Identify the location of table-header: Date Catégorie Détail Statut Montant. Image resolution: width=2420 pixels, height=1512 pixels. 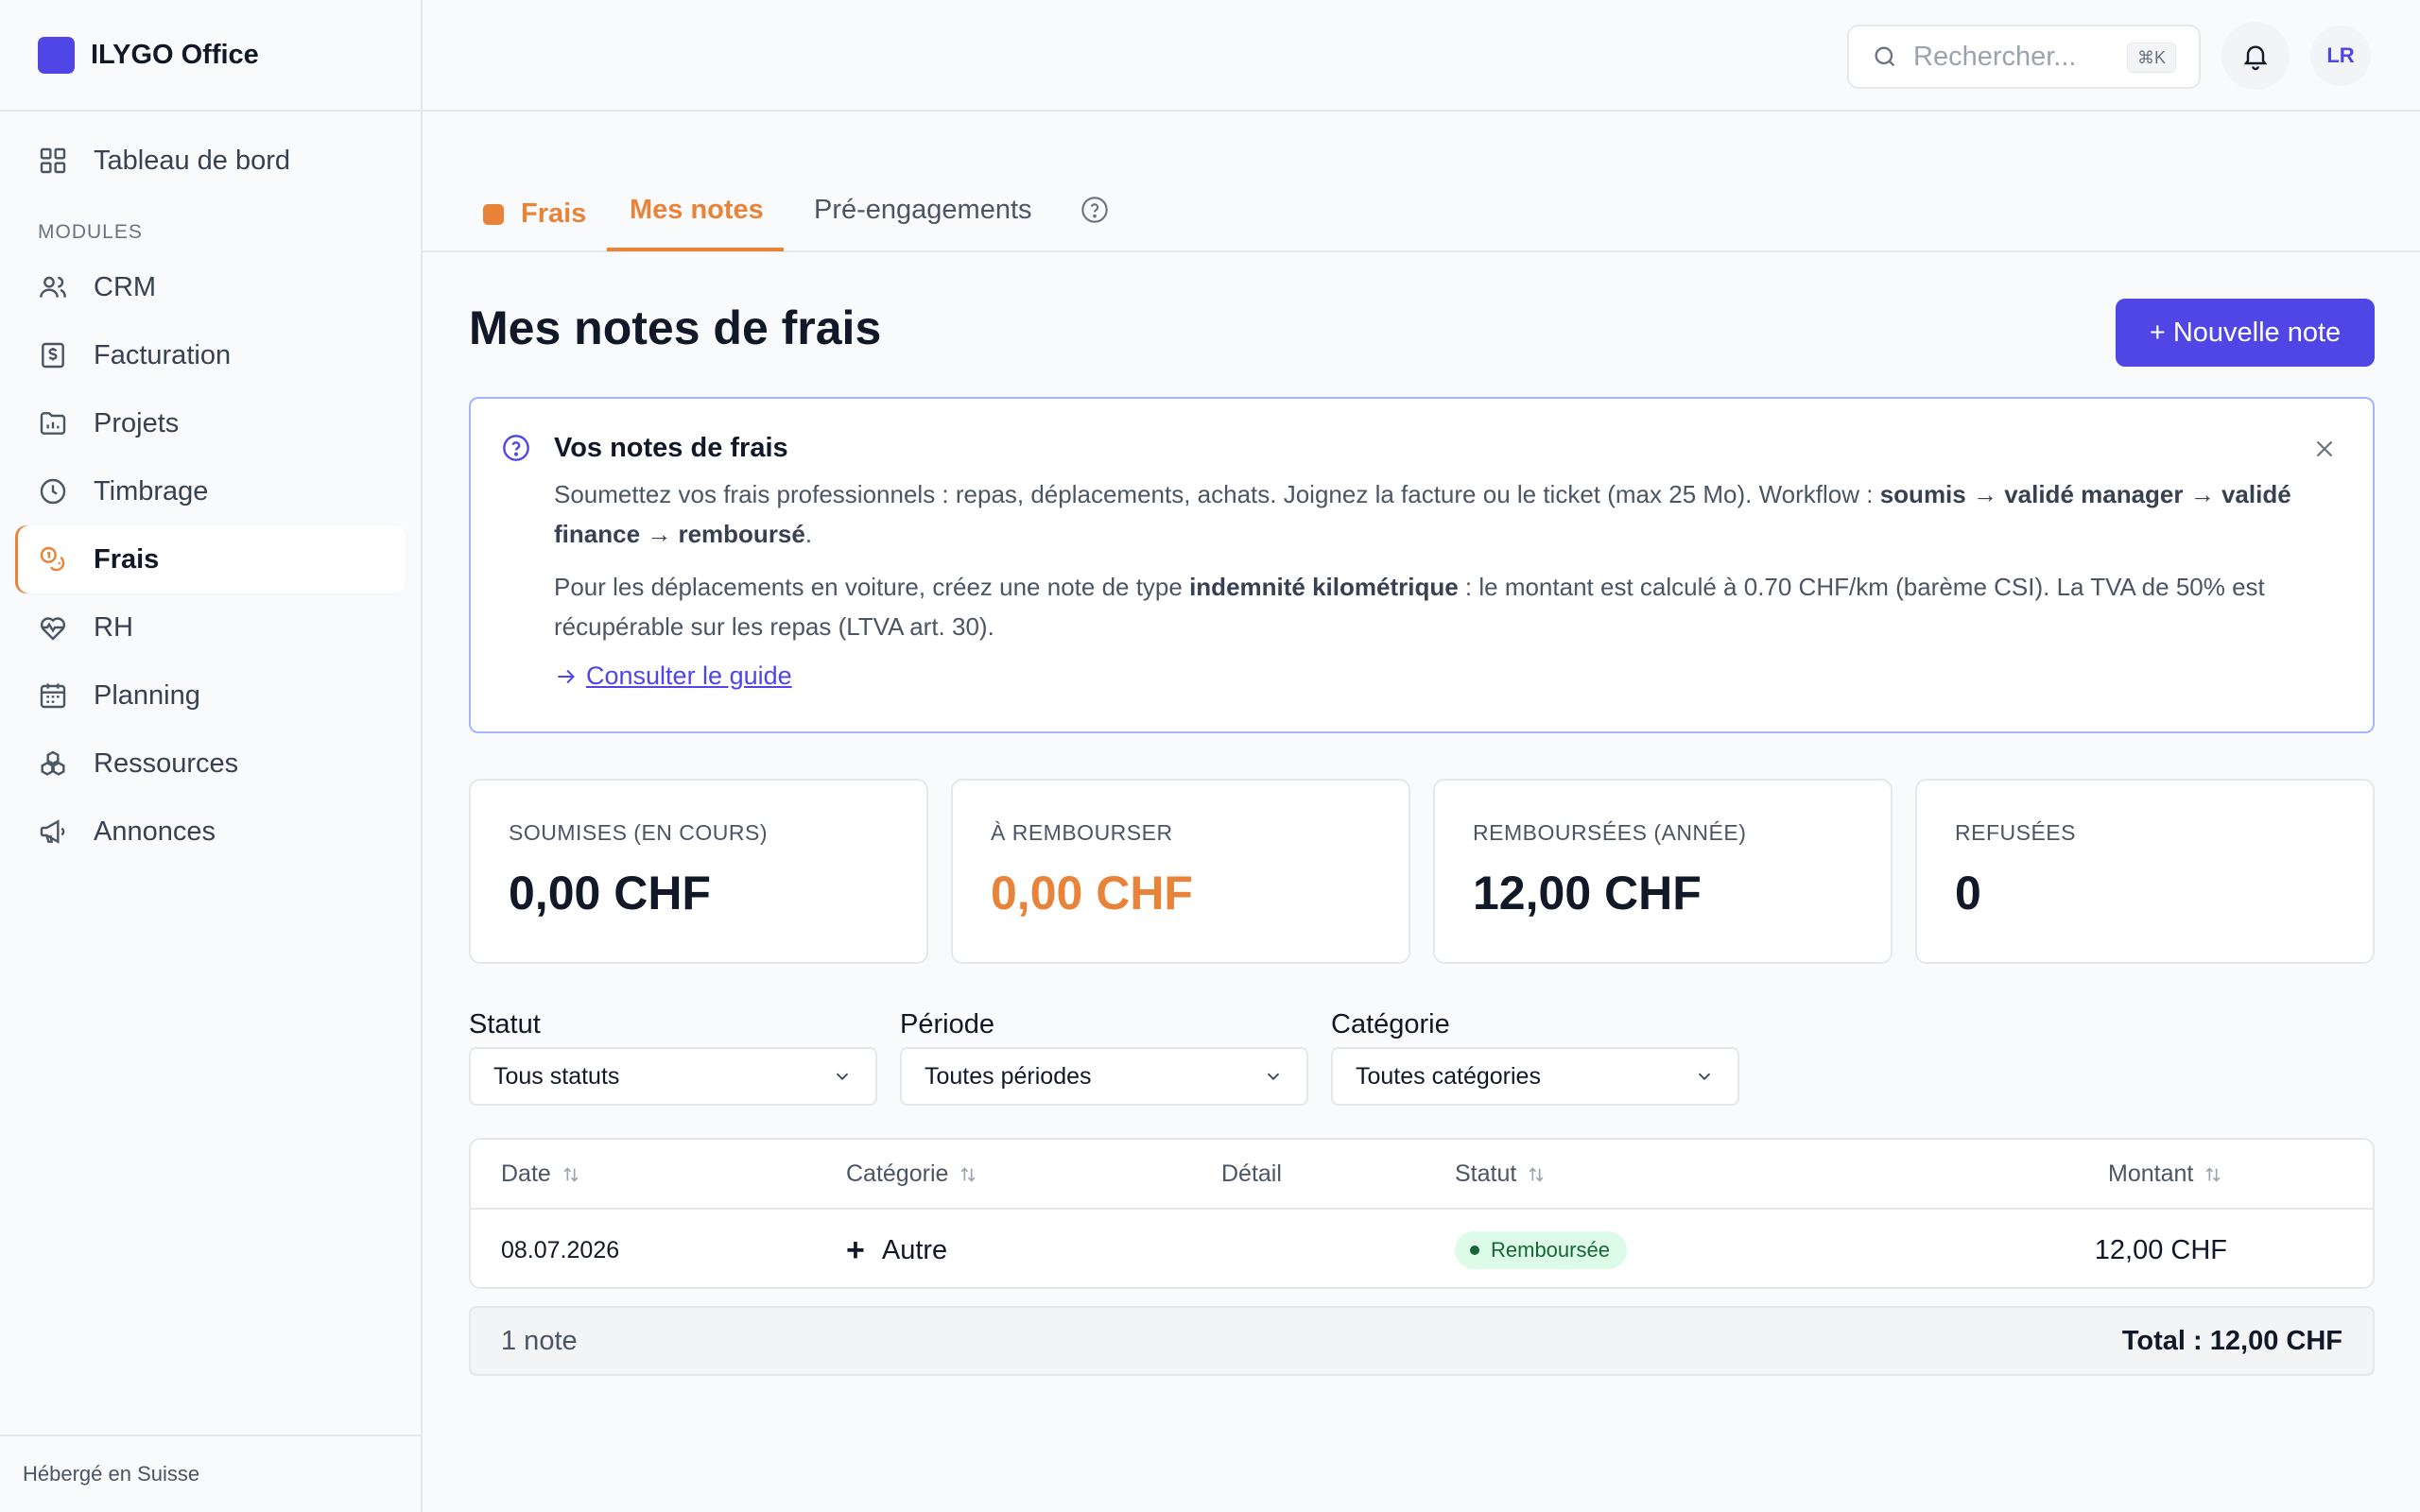
(1422, 1175).